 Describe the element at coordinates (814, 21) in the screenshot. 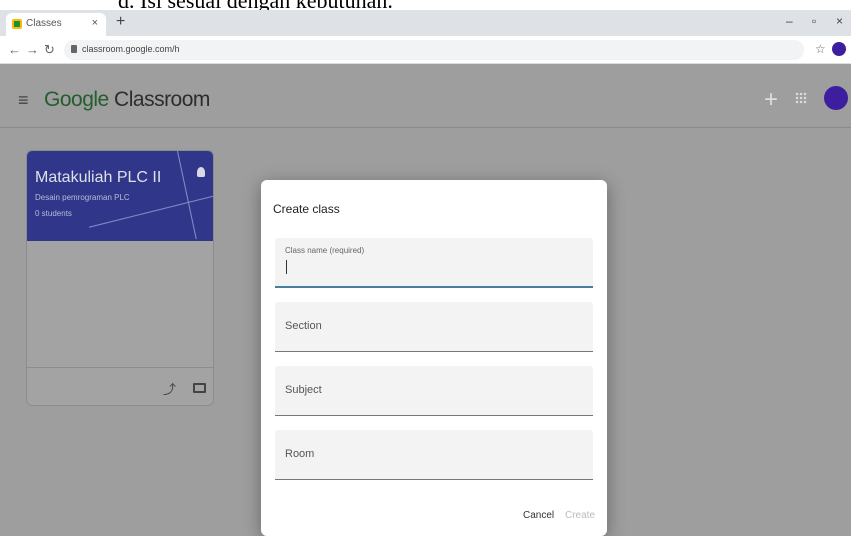

I see `maximize-button: ▫` at that location.